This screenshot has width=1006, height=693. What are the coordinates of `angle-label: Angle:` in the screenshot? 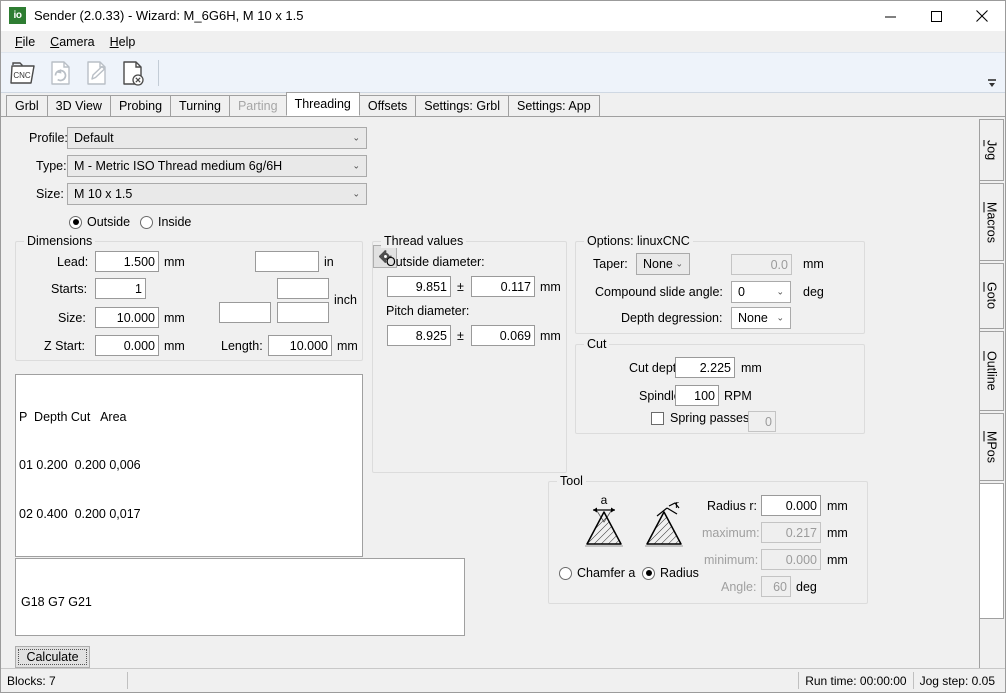 It's located at (739, 587).